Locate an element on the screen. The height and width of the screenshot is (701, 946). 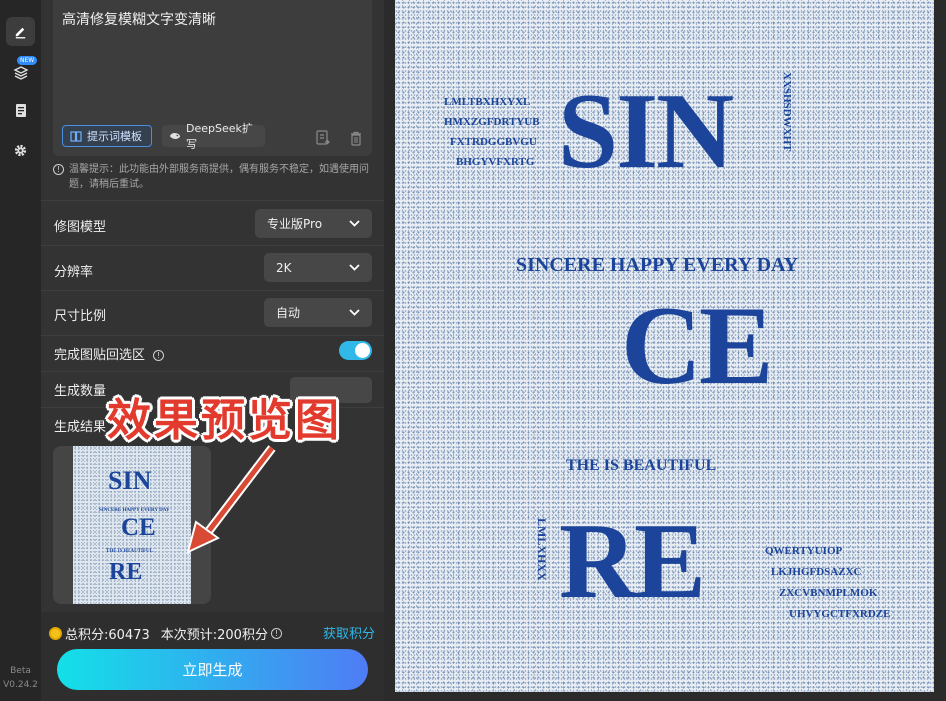
big-ce: CE is located at coordinates (697, 346).